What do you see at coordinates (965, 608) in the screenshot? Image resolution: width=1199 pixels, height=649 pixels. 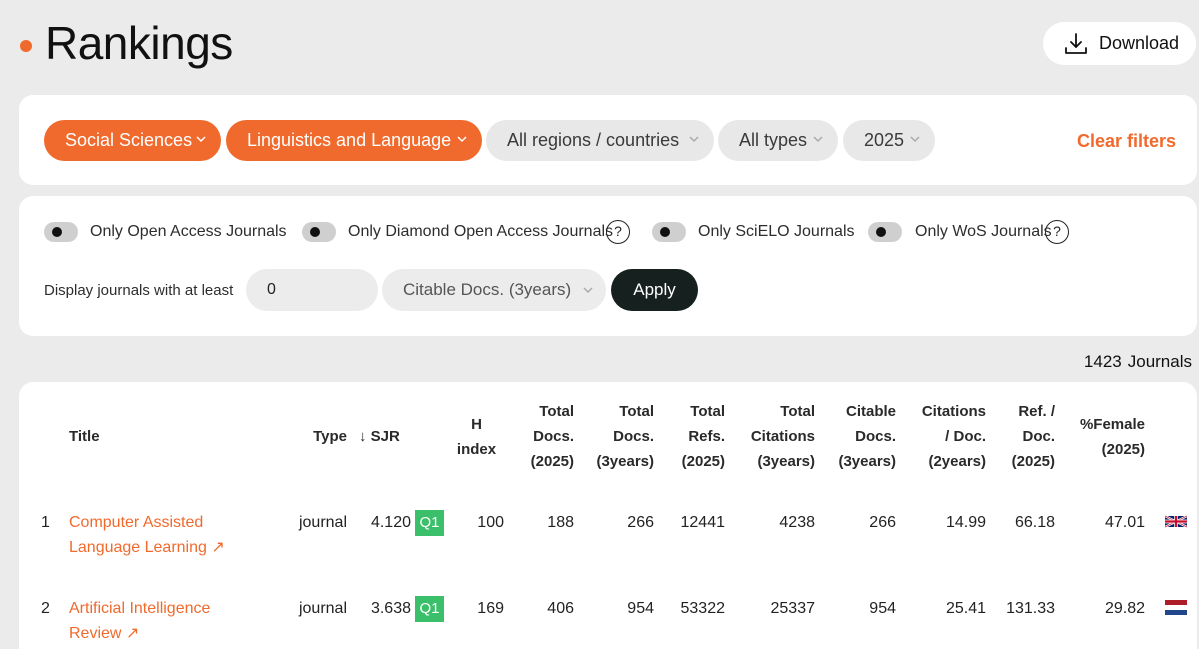 I see `citations-per-doc-value: 25.41` at bounding box center [965, 608].